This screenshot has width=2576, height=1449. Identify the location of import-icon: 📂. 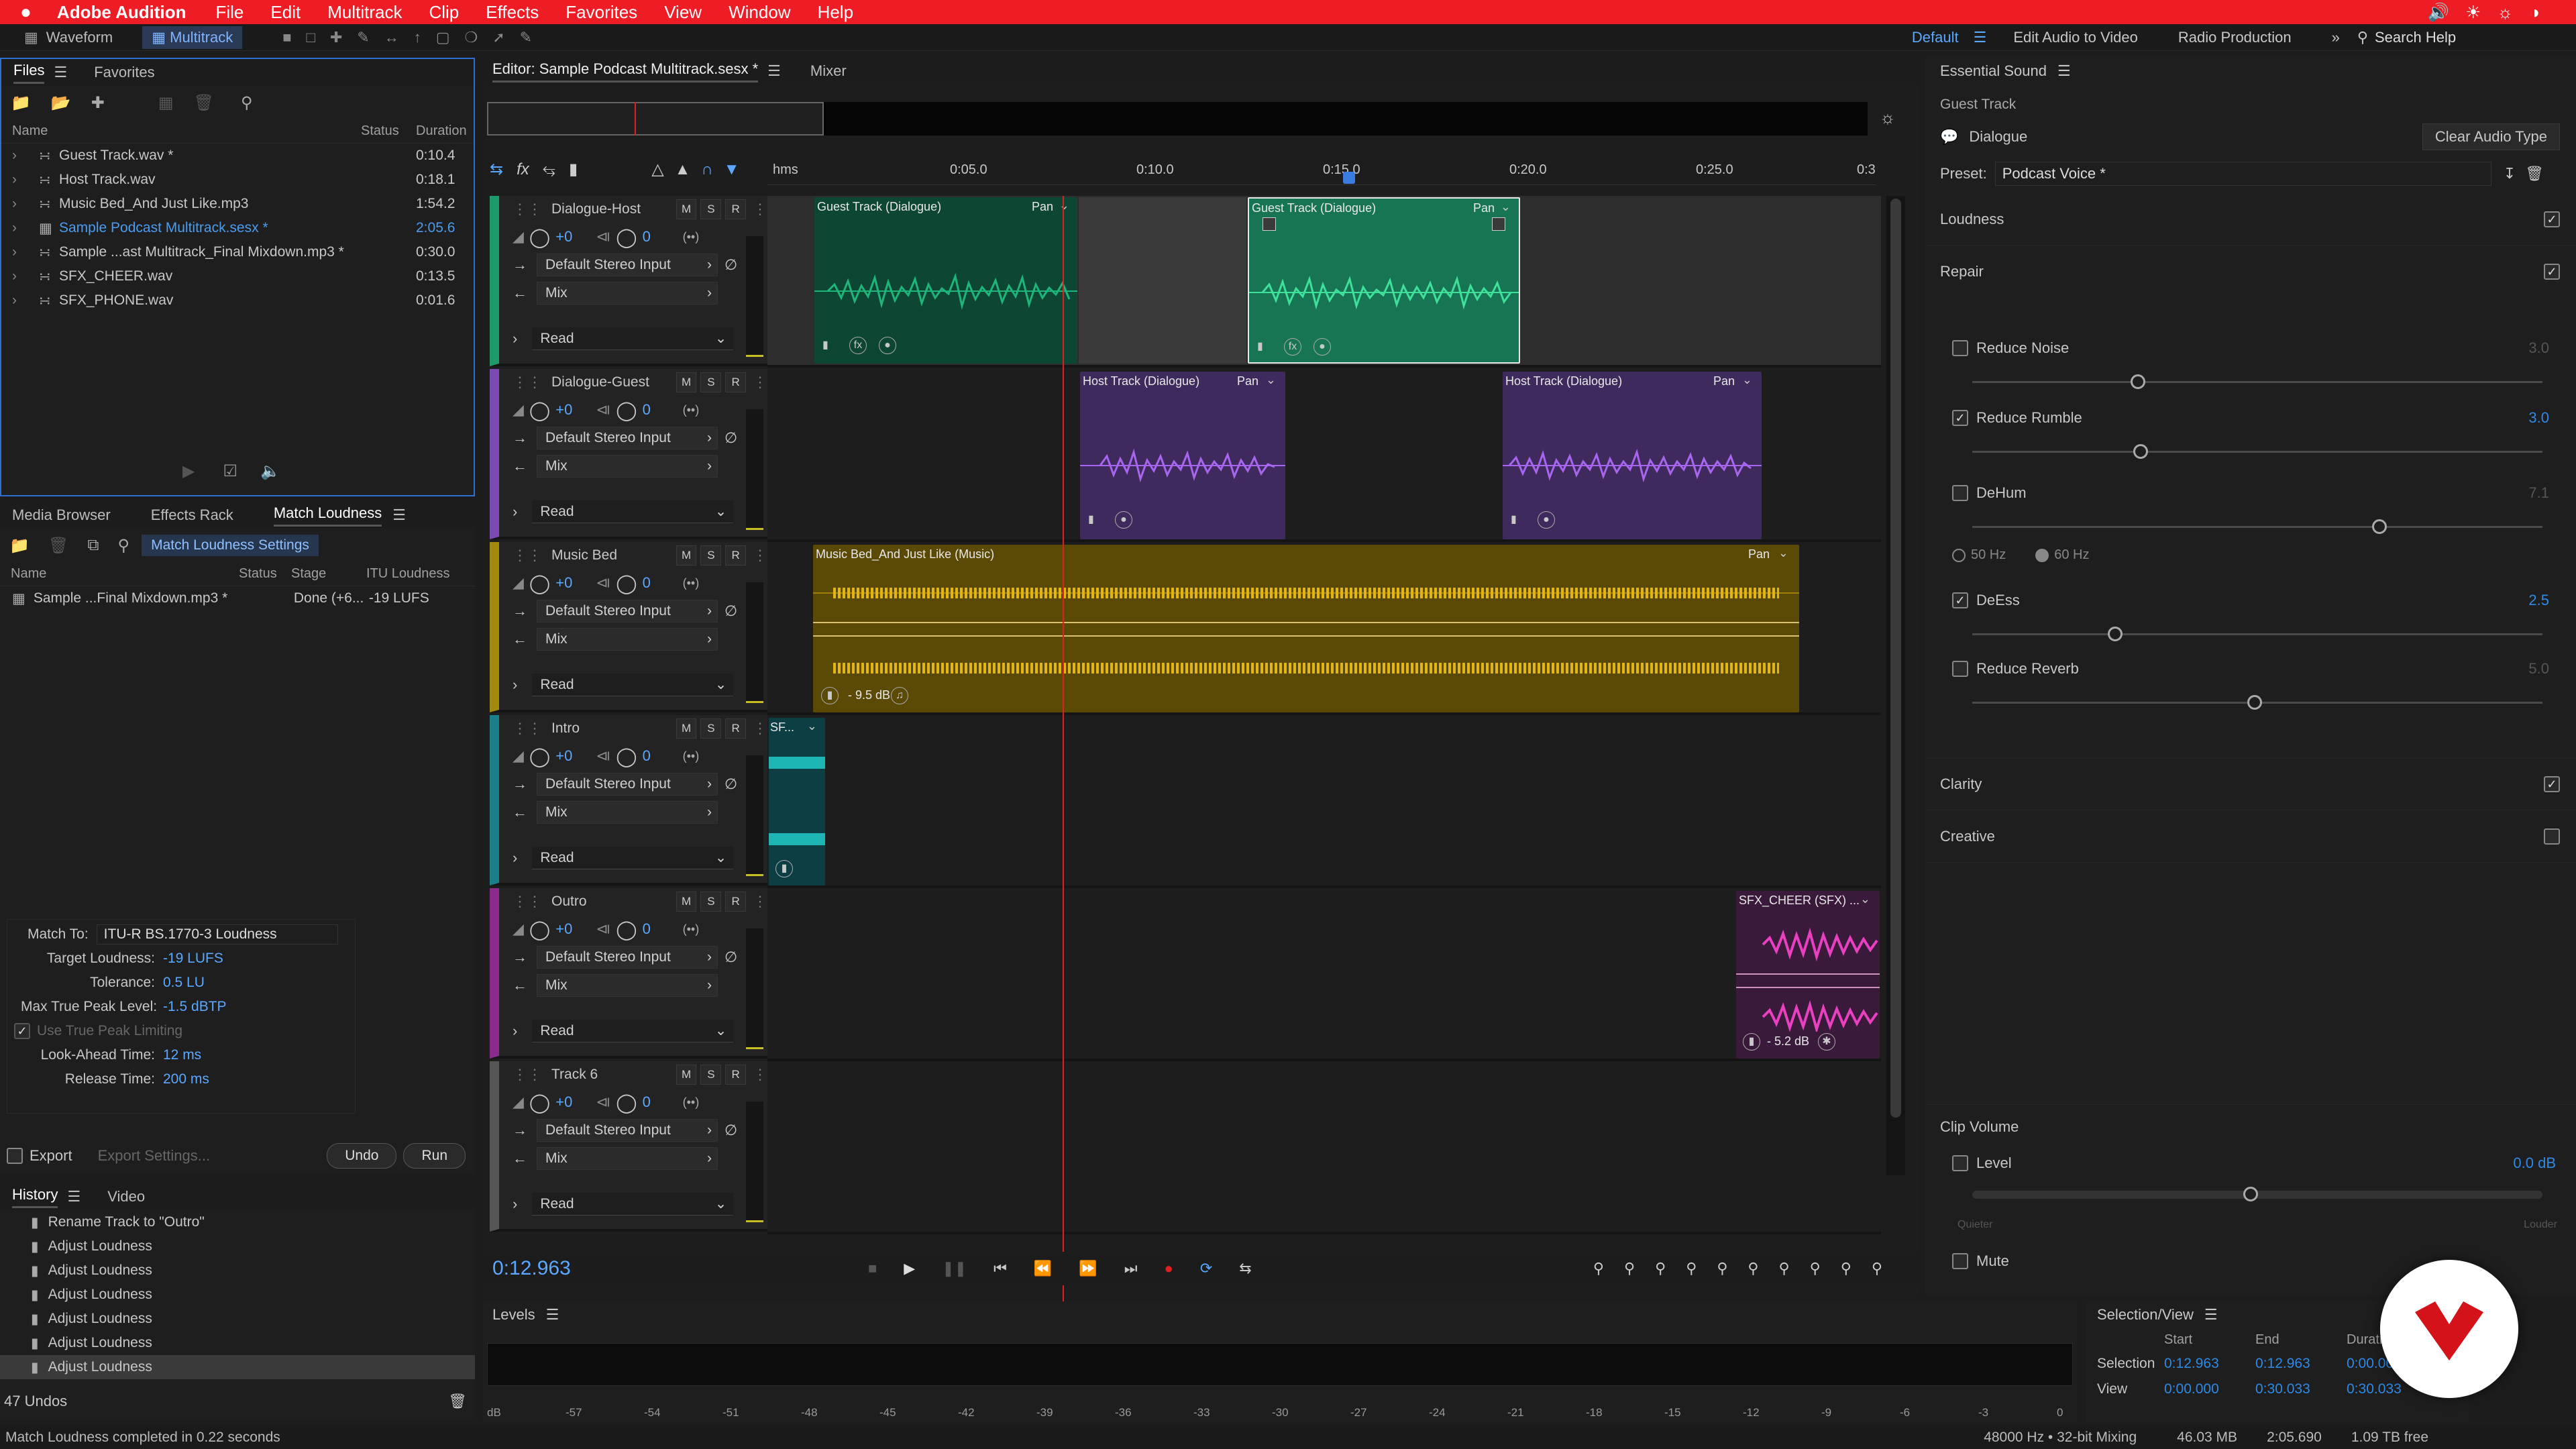
(61, 103).